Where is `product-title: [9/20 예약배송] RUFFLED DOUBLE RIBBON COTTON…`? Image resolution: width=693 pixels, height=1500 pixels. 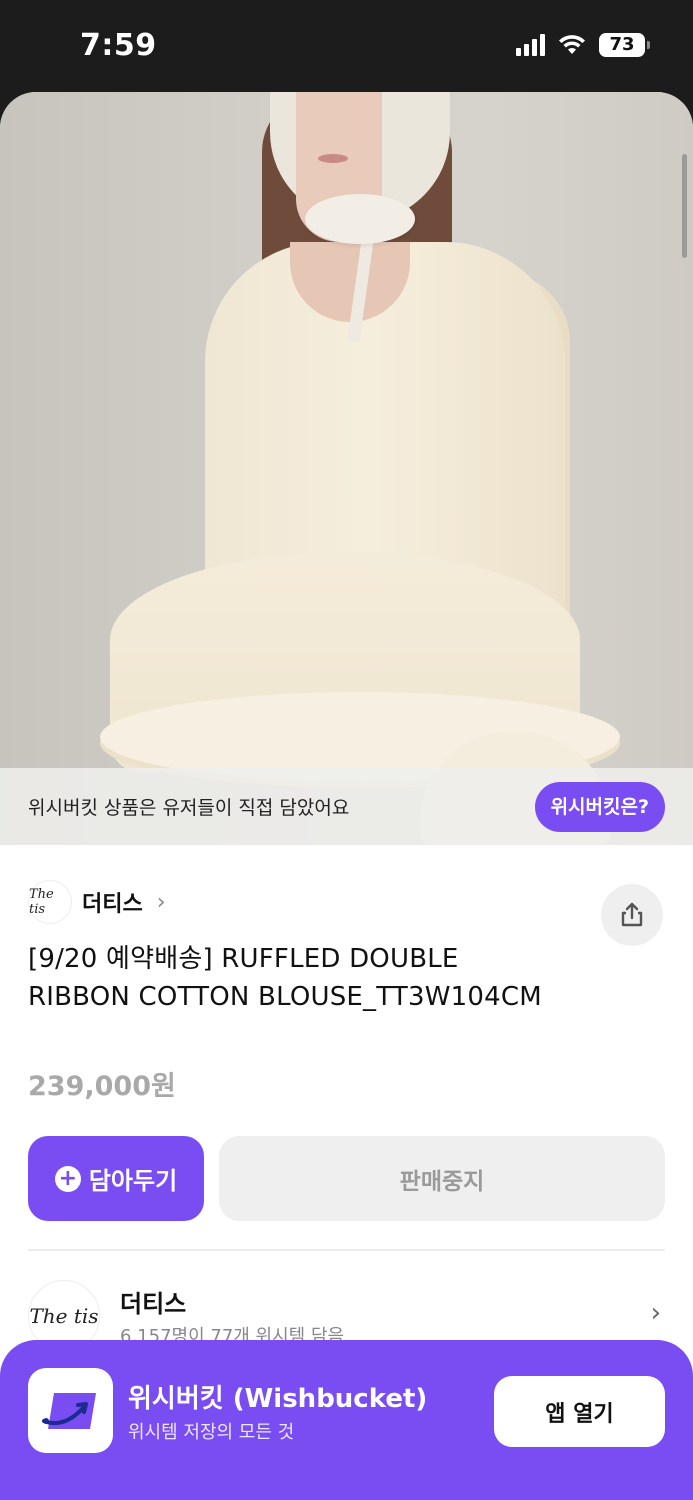 product-title: [9/20 예약배송] RUFFLED DOUBLE RIBBON COTTON… is located at coordinates (285, 978).